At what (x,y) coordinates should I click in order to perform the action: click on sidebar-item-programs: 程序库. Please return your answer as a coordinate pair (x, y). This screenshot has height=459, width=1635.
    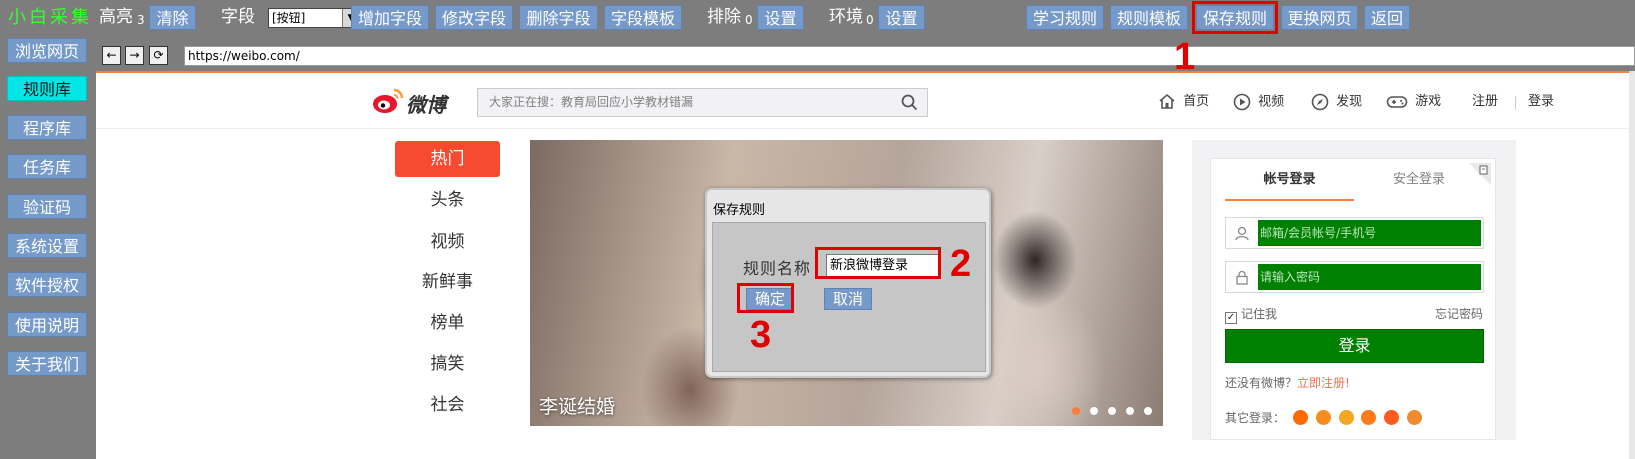
    Looking at the image, I should click on (47, 127).